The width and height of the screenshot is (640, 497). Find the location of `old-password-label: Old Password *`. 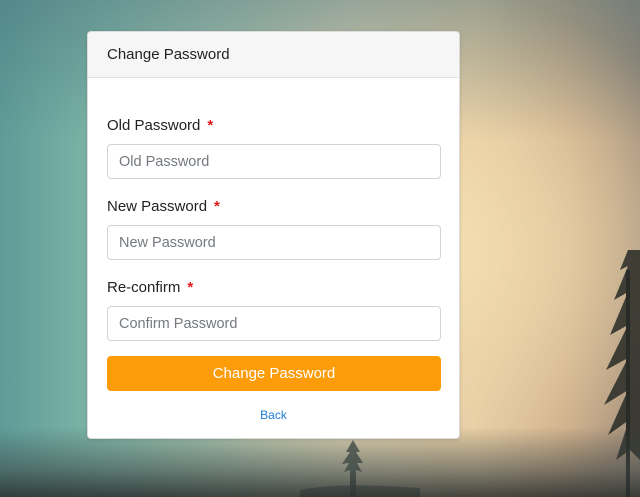

old-password-label: Old Password * is located at coordinates (273, 125).